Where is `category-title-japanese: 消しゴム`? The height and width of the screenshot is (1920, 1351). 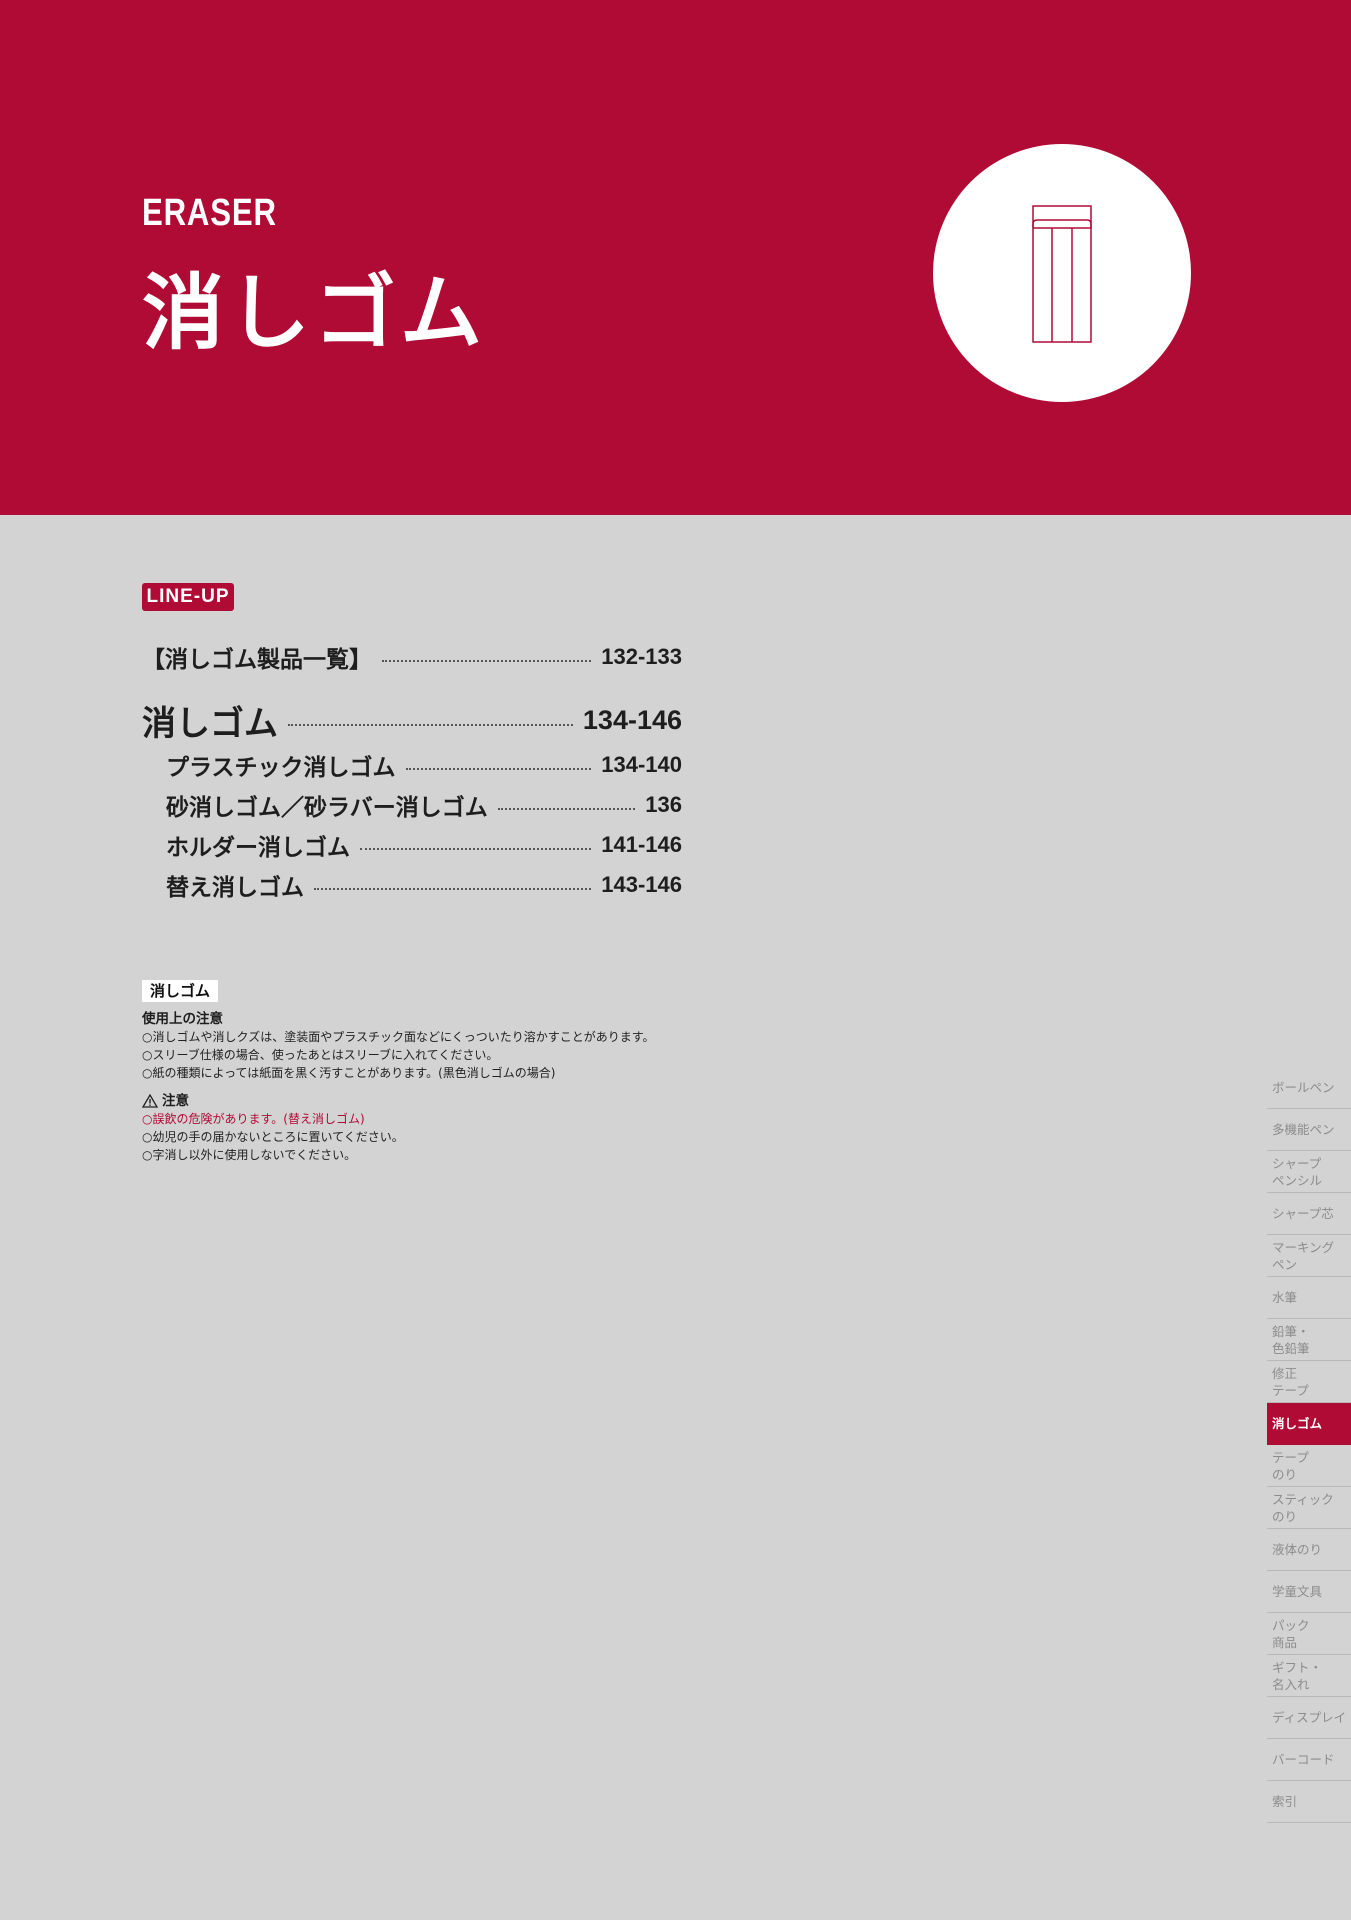 category-title-japanese: 消しゴム is located at coordinates (314, 313).